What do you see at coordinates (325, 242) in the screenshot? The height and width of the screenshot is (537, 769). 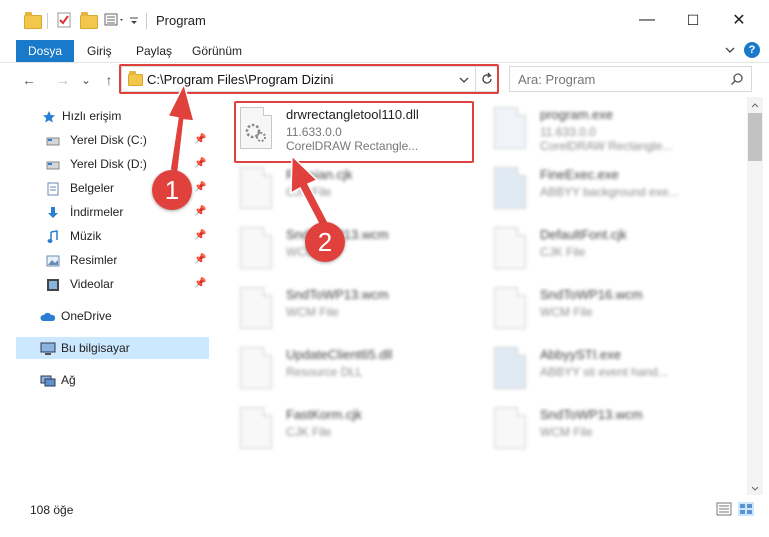 I see `annotation-marker-2: 2` at bounding box center [325, 242].